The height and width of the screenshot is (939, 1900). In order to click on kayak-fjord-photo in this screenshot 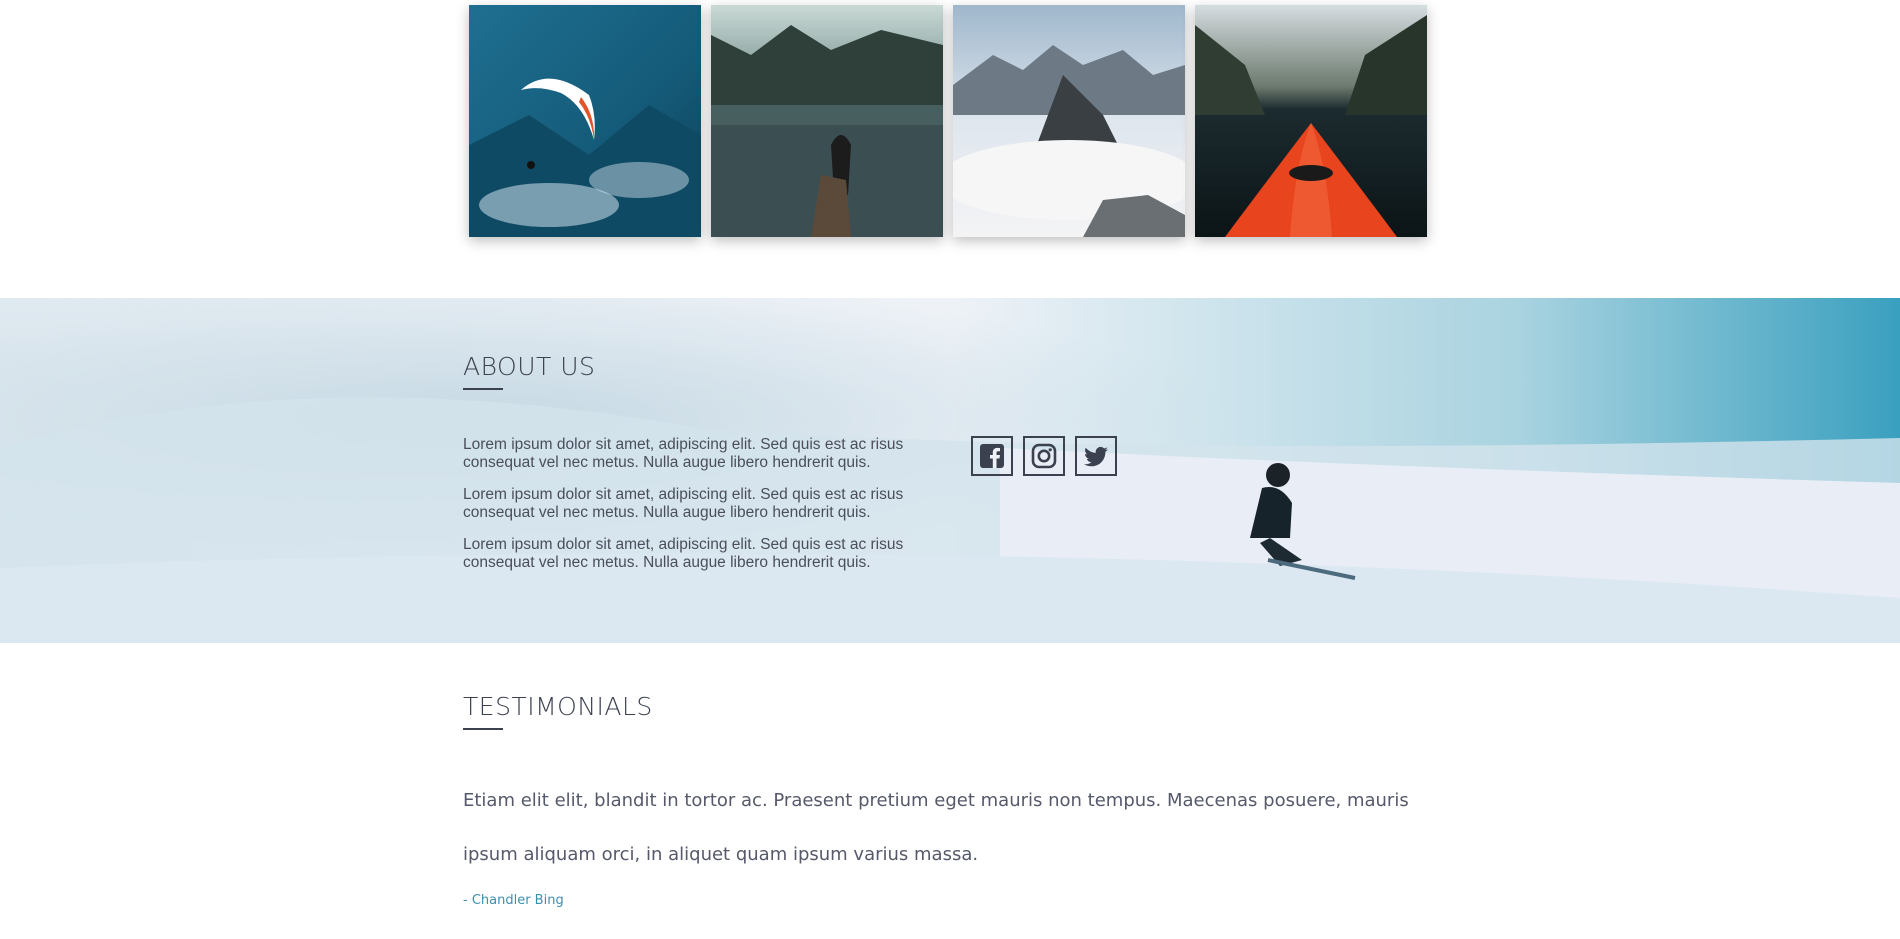, I will do `click(1311, 121)`.